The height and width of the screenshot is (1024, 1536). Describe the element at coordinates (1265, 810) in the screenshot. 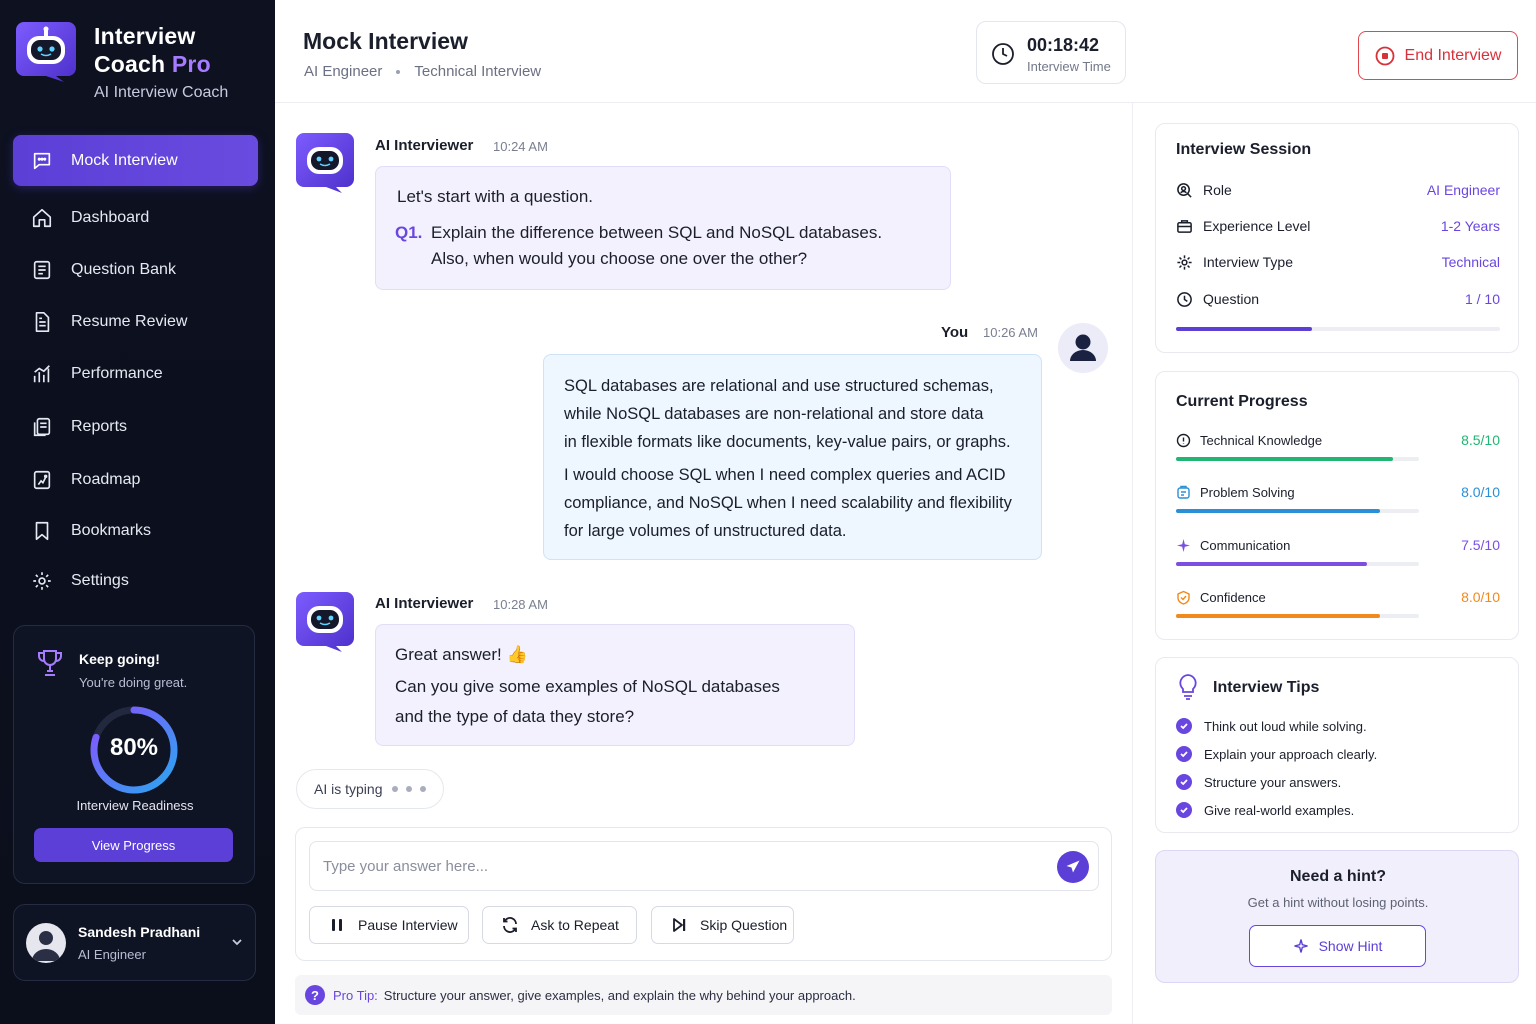

I see `tip-item: Give real-world examples.` at that location.